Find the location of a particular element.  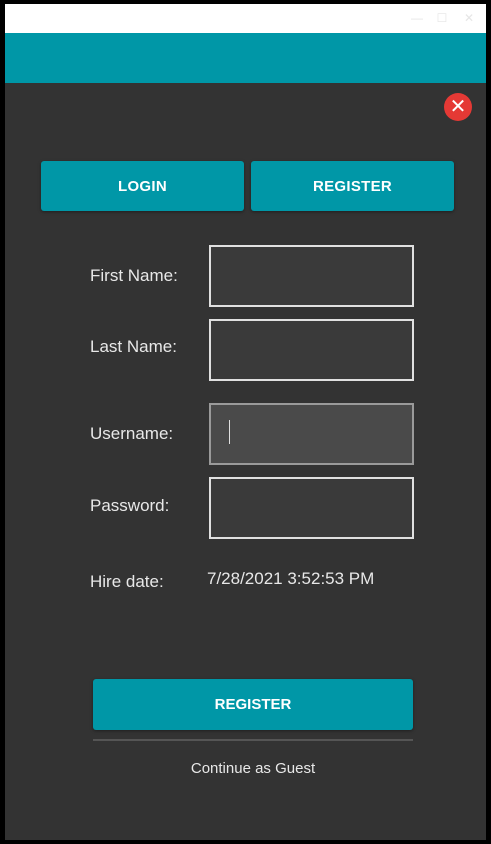

username-label: Username: is located at coordinates (132, 433).